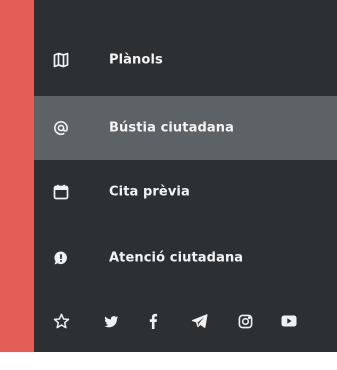 The width and height of the screenshot is (337, 370). What do you see at coordinates (61, 258) in the screenshot?
I see `chat-bubble-icon` at bounding box center [61, 258].